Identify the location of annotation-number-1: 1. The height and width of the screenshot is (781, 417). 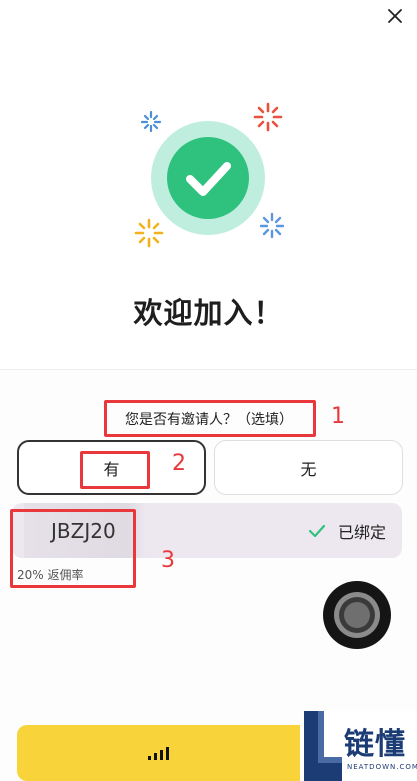
(338, 416).